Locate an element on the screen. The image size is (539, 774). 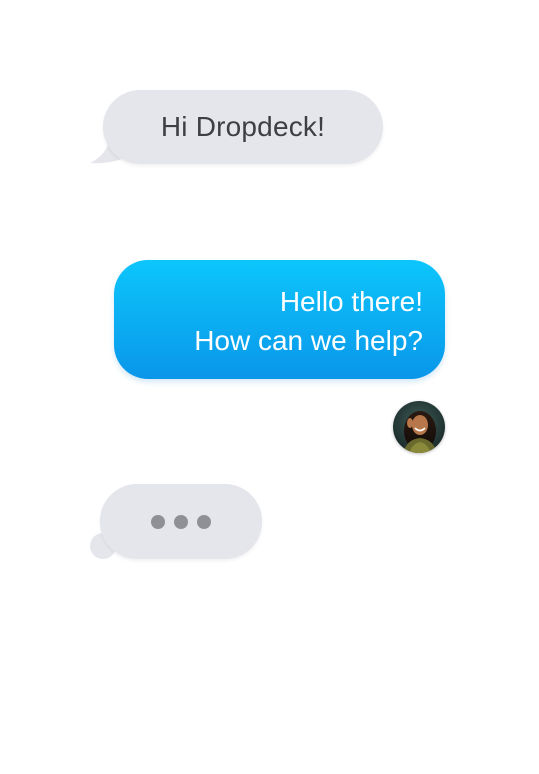
incoming-message-bubble: Hi Dropdeck! is located at coordinates (243, 127).